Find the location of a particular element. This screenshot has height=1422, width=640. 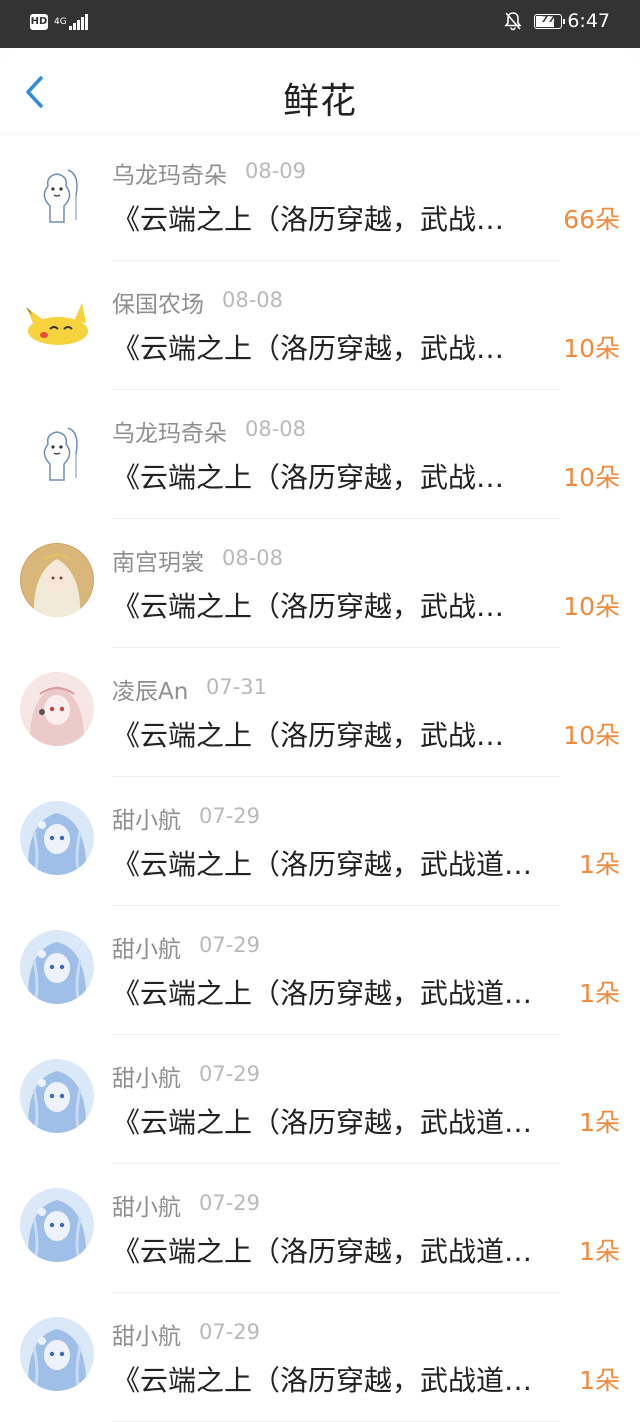

user-name: 凌辰An is located at coordinates (150, 689).